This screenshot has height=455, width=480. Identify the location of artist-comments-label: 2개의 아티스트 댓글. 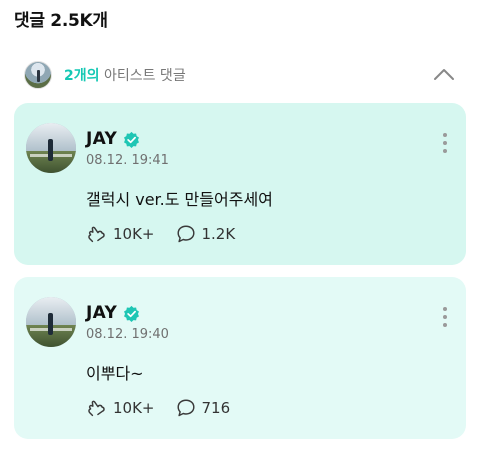
(125, 75).